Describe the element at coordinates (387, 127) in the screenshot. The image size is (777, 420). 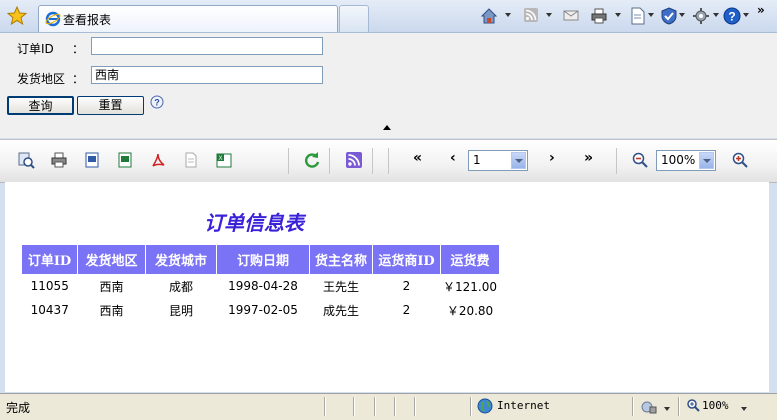
I see `collapse-arrow-icon` at that location.